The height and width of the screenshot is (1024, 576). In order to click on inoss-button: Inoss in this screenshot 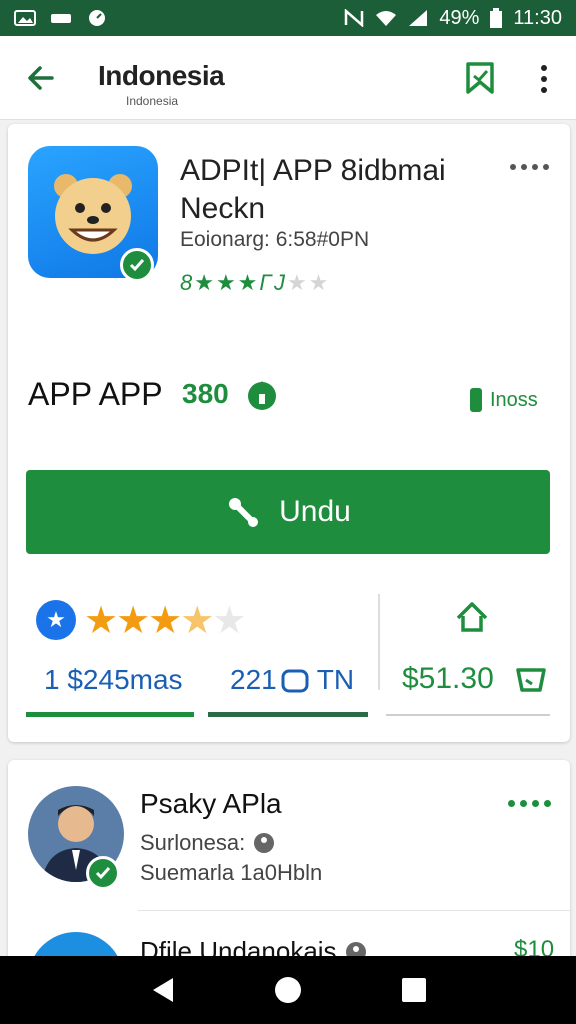, I will do `click(503, 400)`.